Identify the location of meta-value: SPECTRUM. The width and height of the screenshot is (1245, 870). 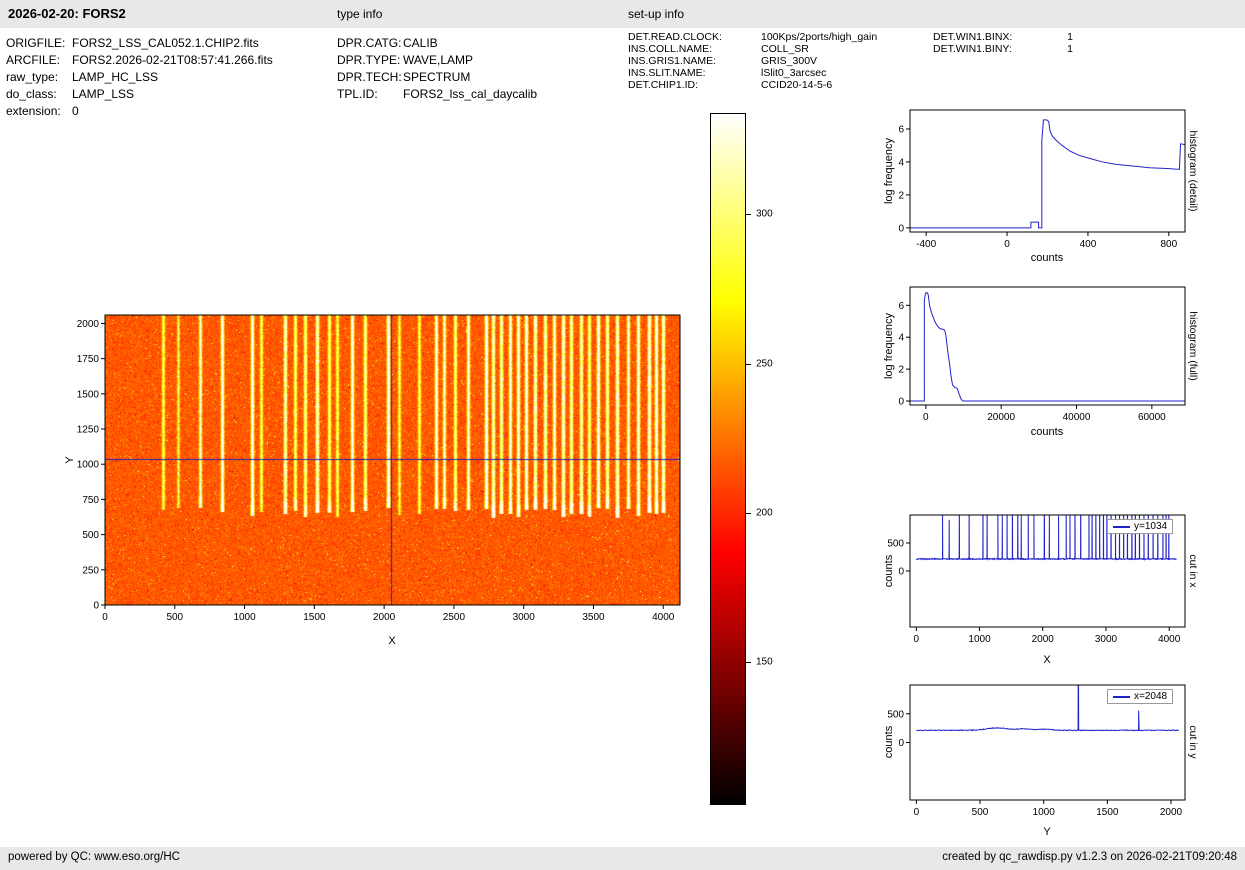
(437, 77).